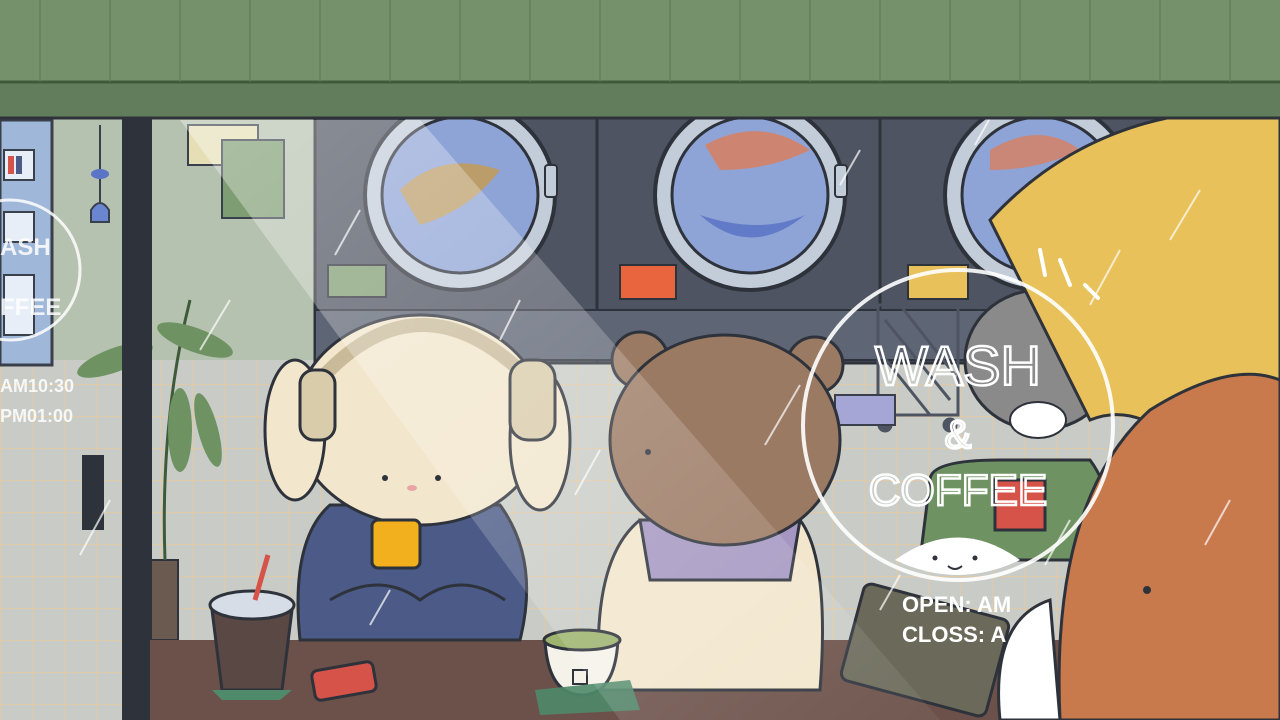 Image resolution: width=1280 pixels, height=720 pixels. What do you see at coordinates (648, 282) in the screenshot?
I see `washer-label-orange` at bounding box center [648, 282].